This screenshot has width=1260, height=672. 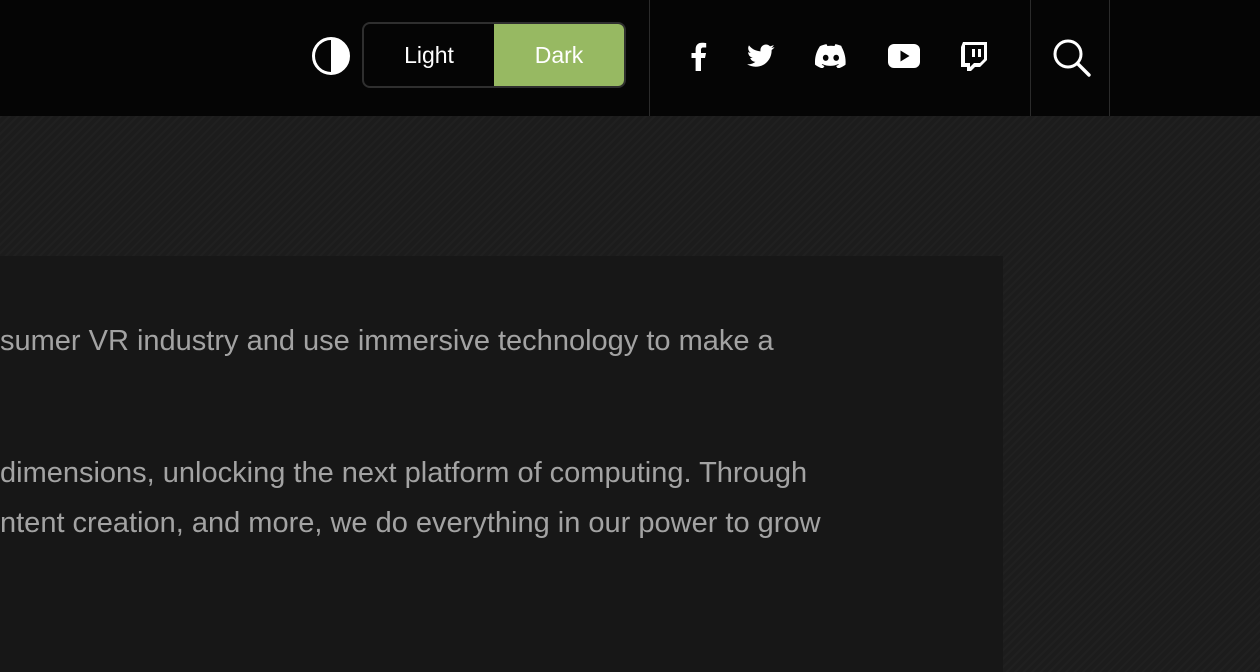 I want to click on twitch-icon, so click(x=974, y=56).